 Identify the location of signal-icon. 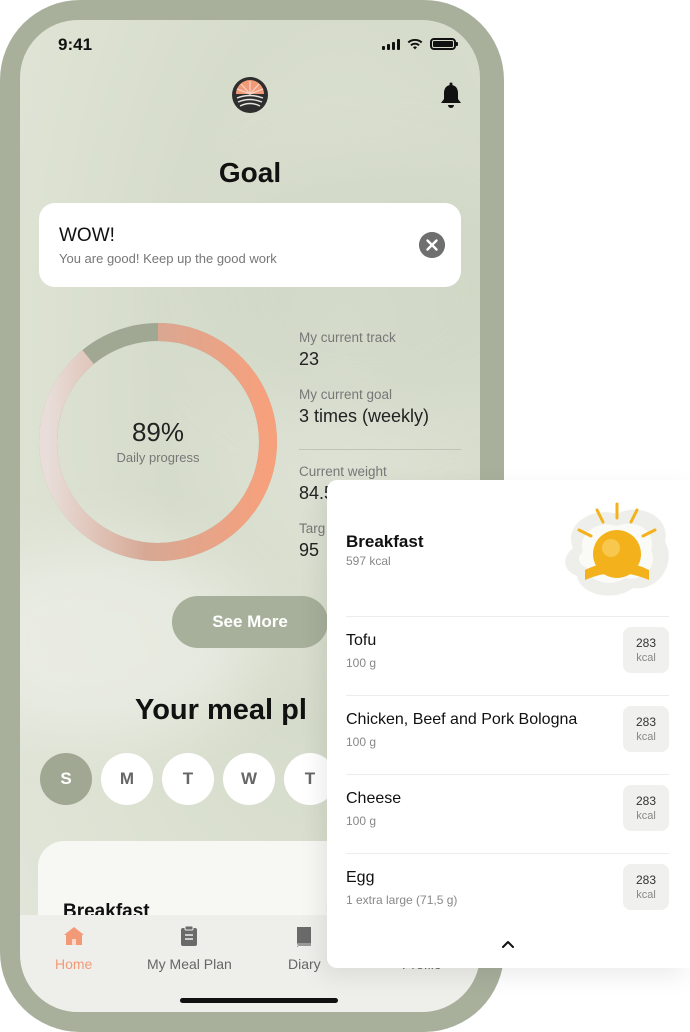
(391, 44).